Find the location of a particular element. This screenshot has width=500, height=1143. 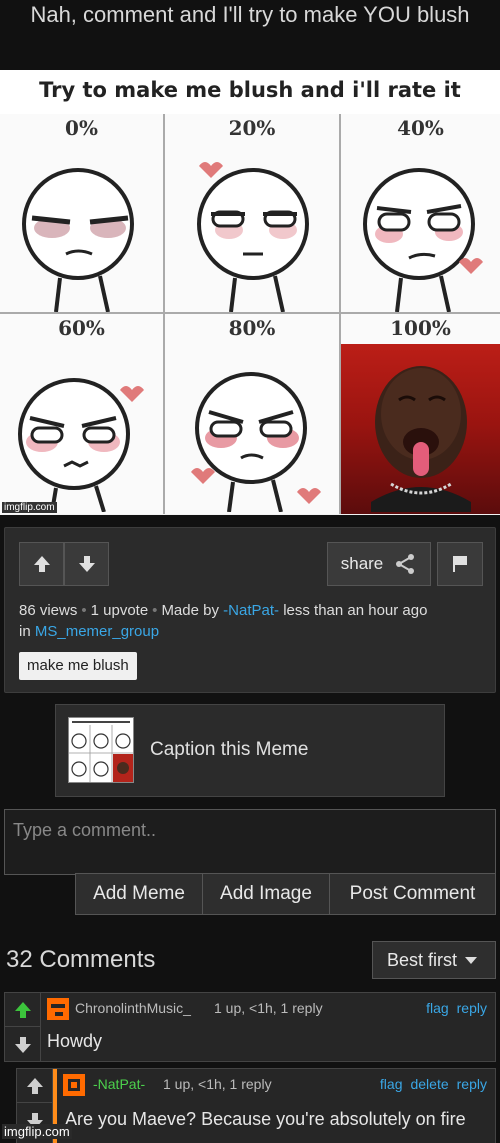

comment-links: flag reply is located at coordinates (456, 1008).